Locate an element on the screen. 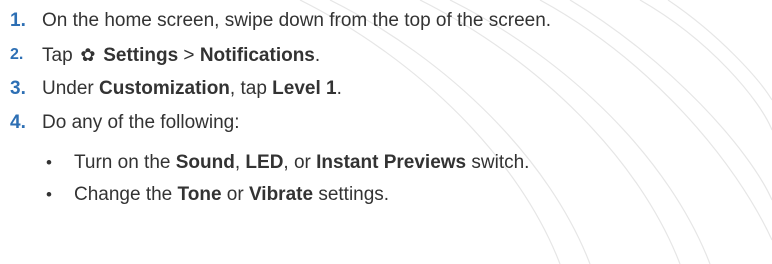 The height and width of the screenshot is (264, 772). step-3: 3. Under Customization, tap Level 1. is located at coordinates (176, 89).